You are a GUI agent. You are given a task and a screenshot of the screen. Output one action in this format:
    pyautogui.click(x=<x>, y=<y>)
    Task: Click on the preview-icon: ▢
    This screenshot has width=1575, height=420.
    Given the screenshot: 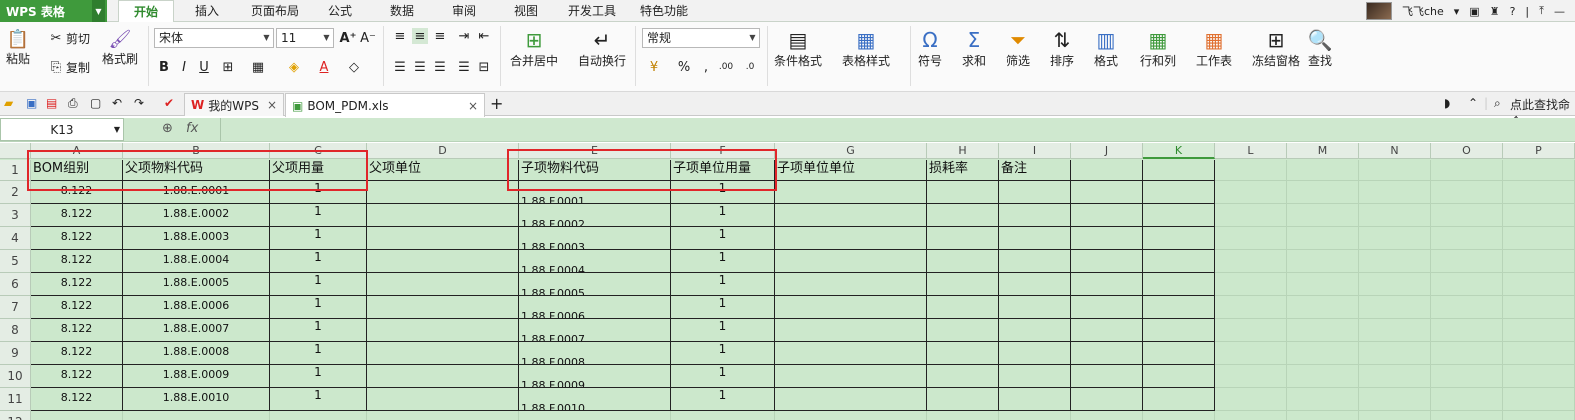 What is the action you would take?
    pyautogui.click(x=95, y=103)
    